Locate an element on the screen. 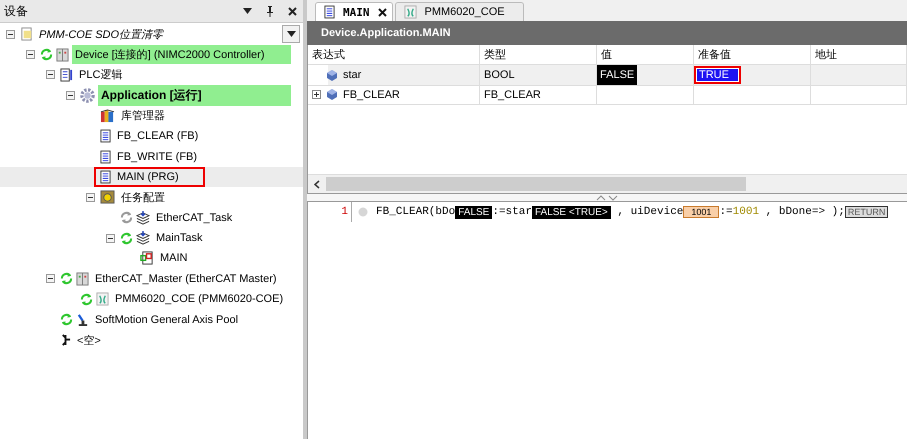 The width and height of the screenshot is (907, 439). gear-icon is located at coordinates (87, 95).